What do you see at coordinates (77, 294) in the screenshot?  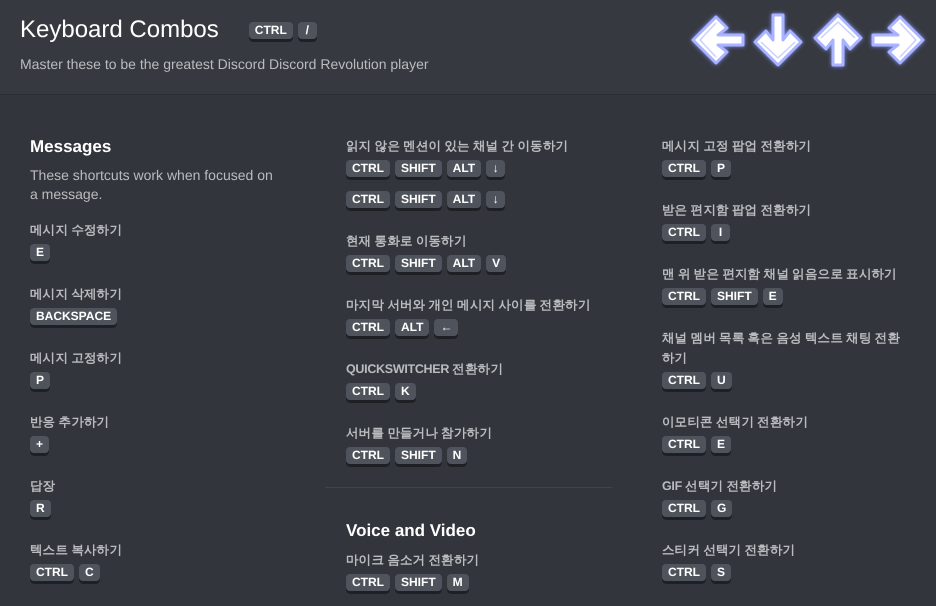 I see `shortcut-label: 메시지 삭제하기` at bounding box center [77, 294].